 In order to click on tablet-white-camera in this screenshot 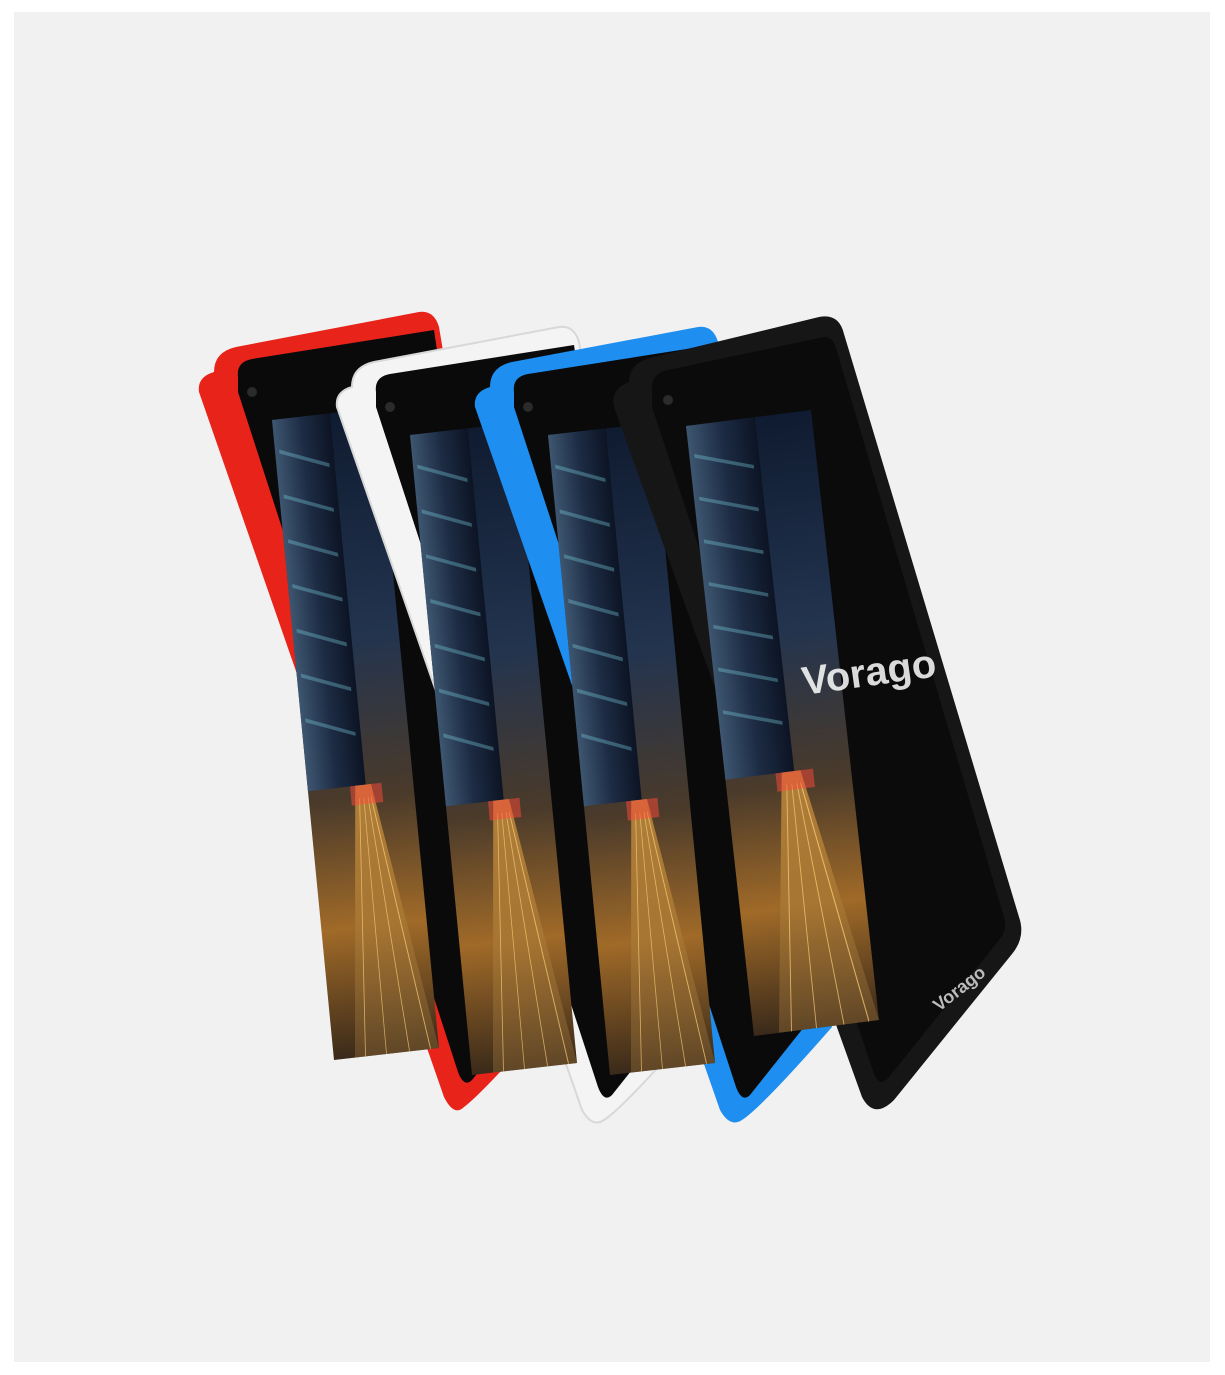, I will do `click(390, 407)`.